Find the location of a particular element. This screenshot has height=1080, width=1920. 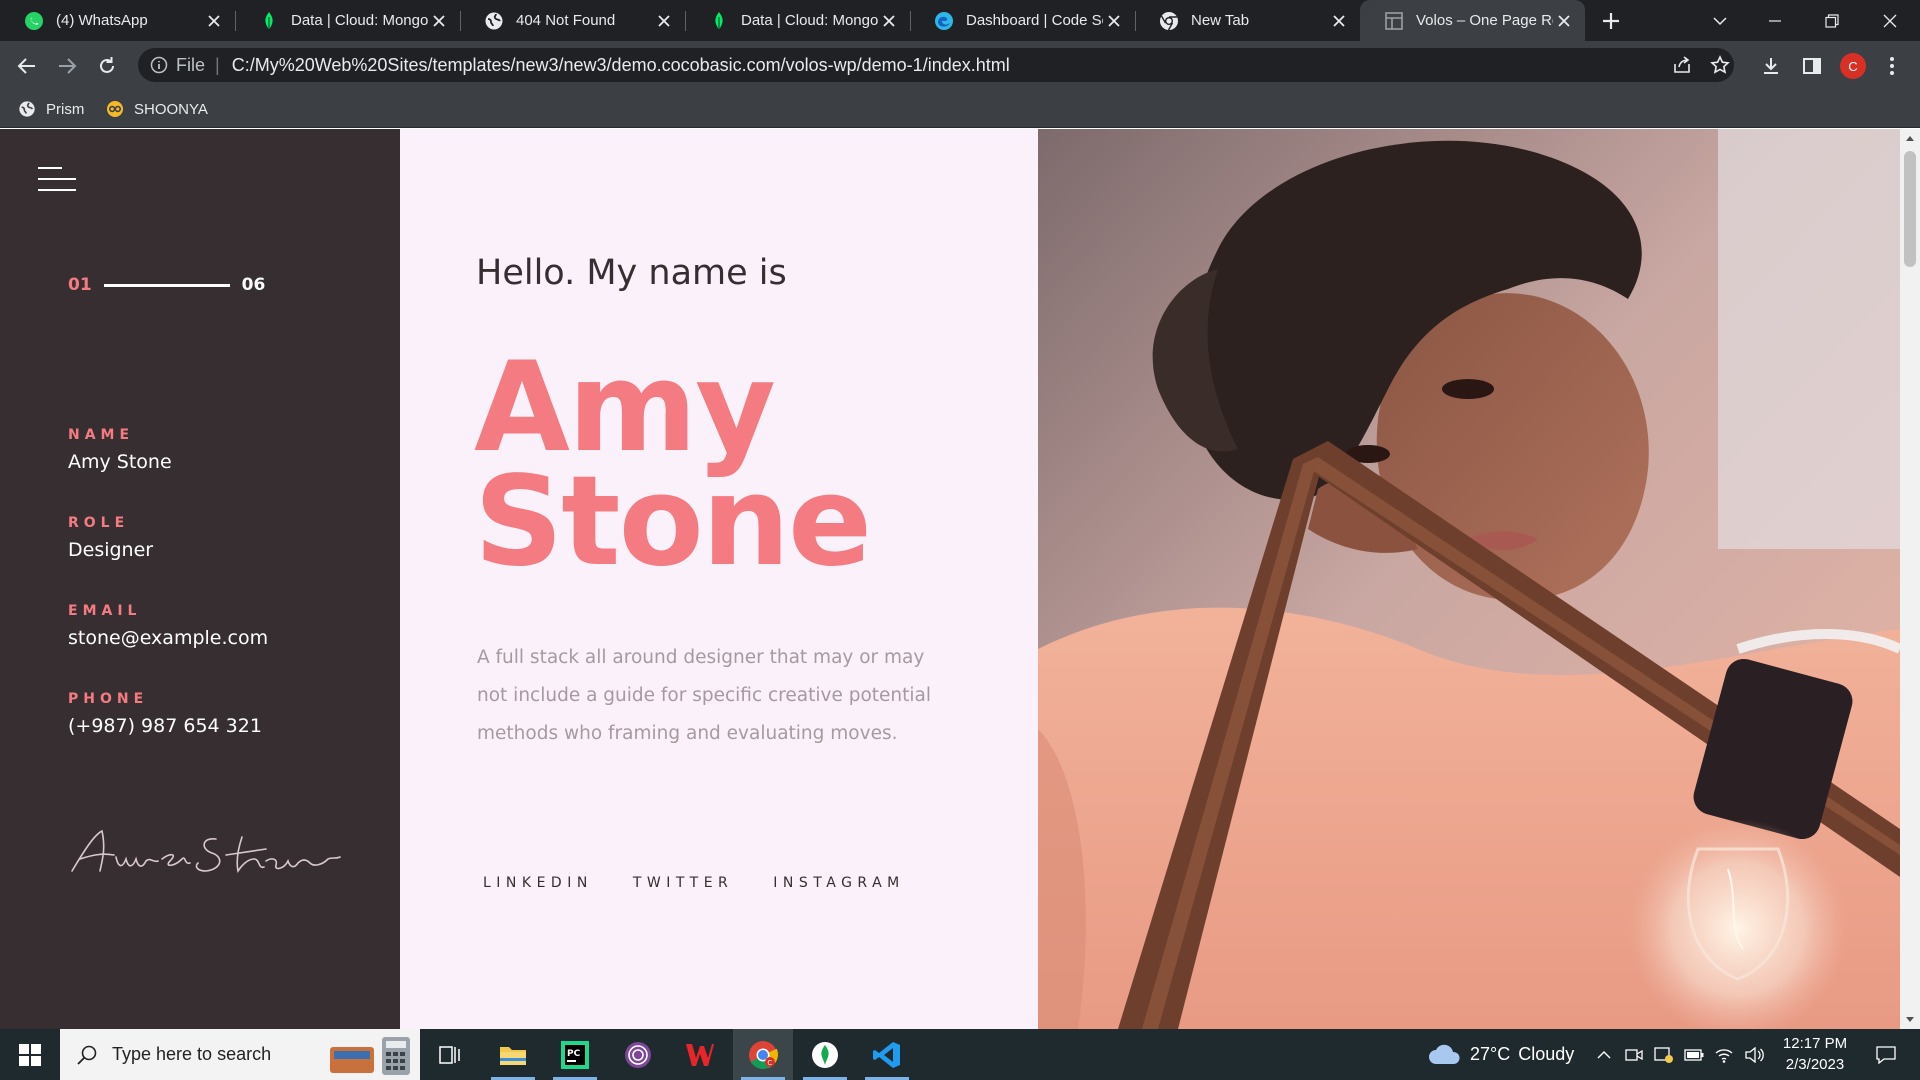

system-clock: 12:17 PM 2/3/2023 is located at coordinates (1815, 1054).